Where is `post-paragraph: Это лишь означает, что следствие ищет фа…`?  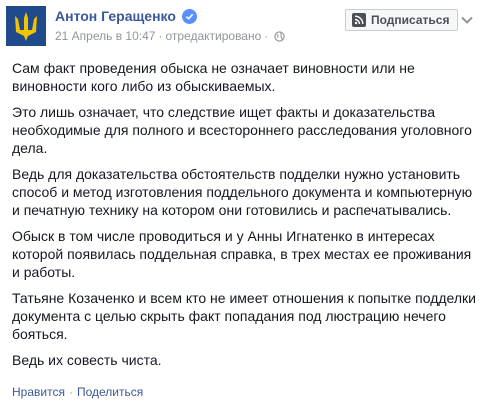
post-paragraph: Это лишь означает, что следствие ищет фа… is located at coordinates (242, 130).